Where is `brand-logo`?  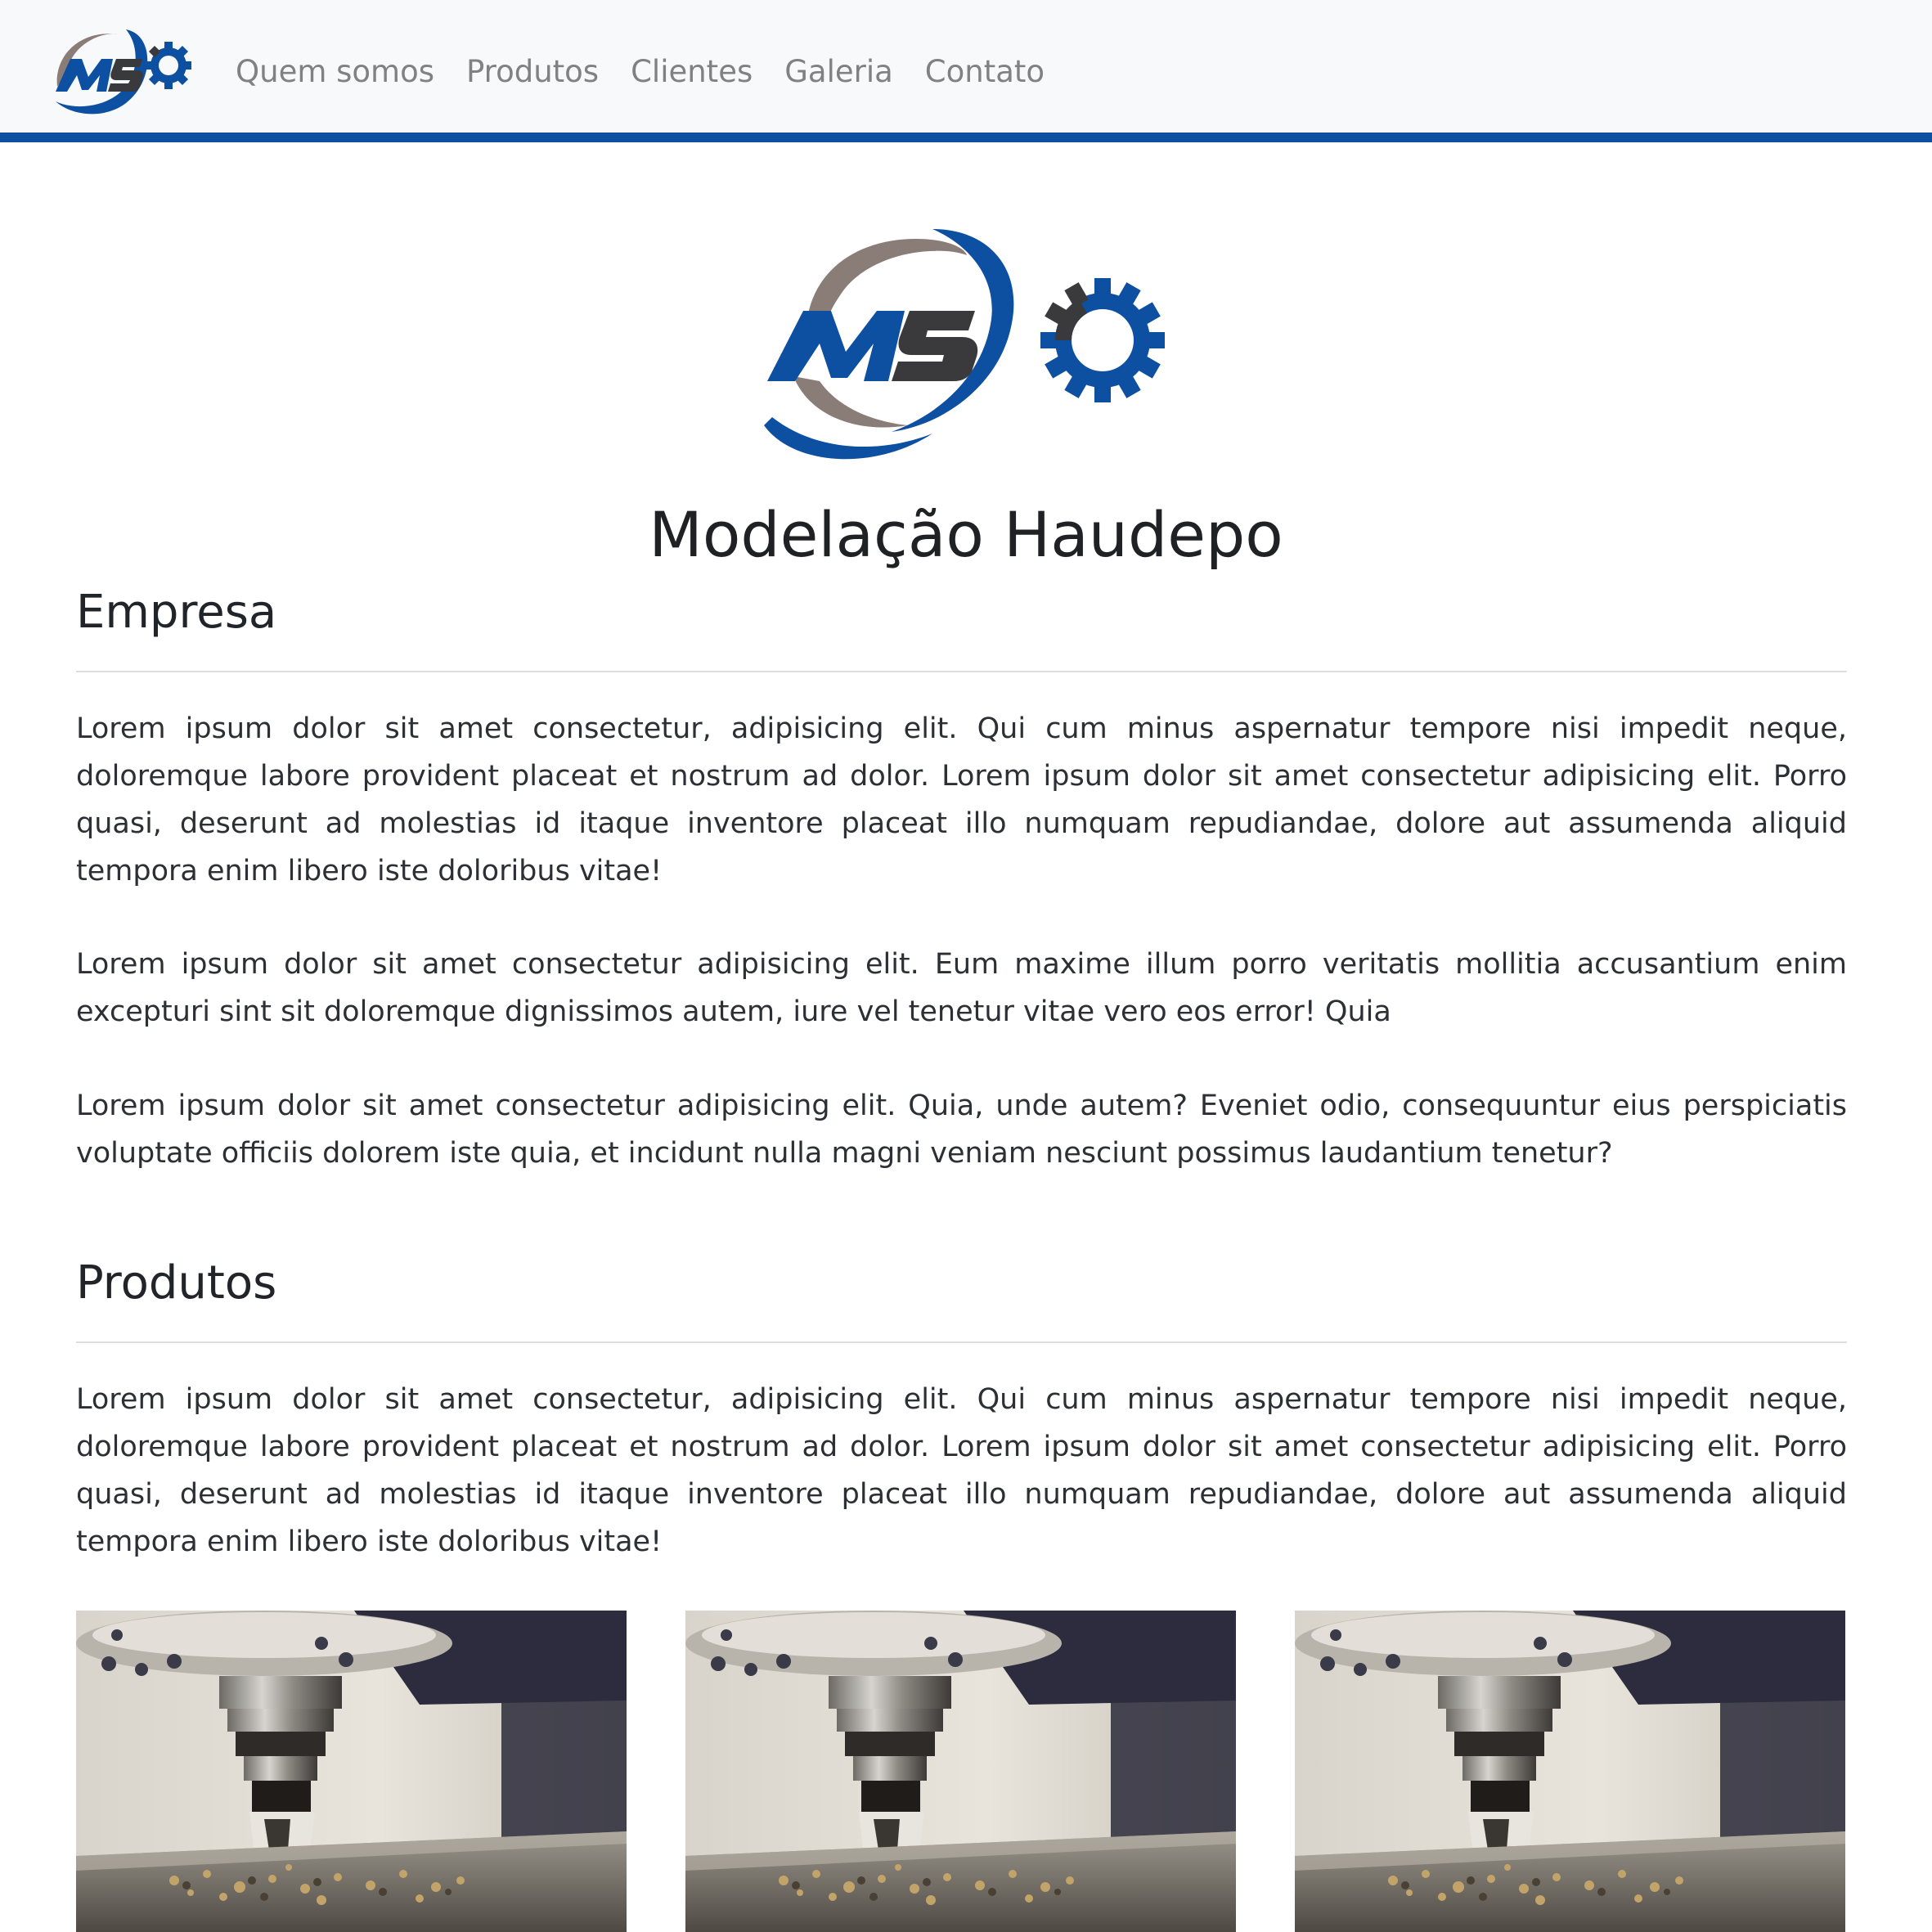
brand-logo is located at coordinates (119, 71).